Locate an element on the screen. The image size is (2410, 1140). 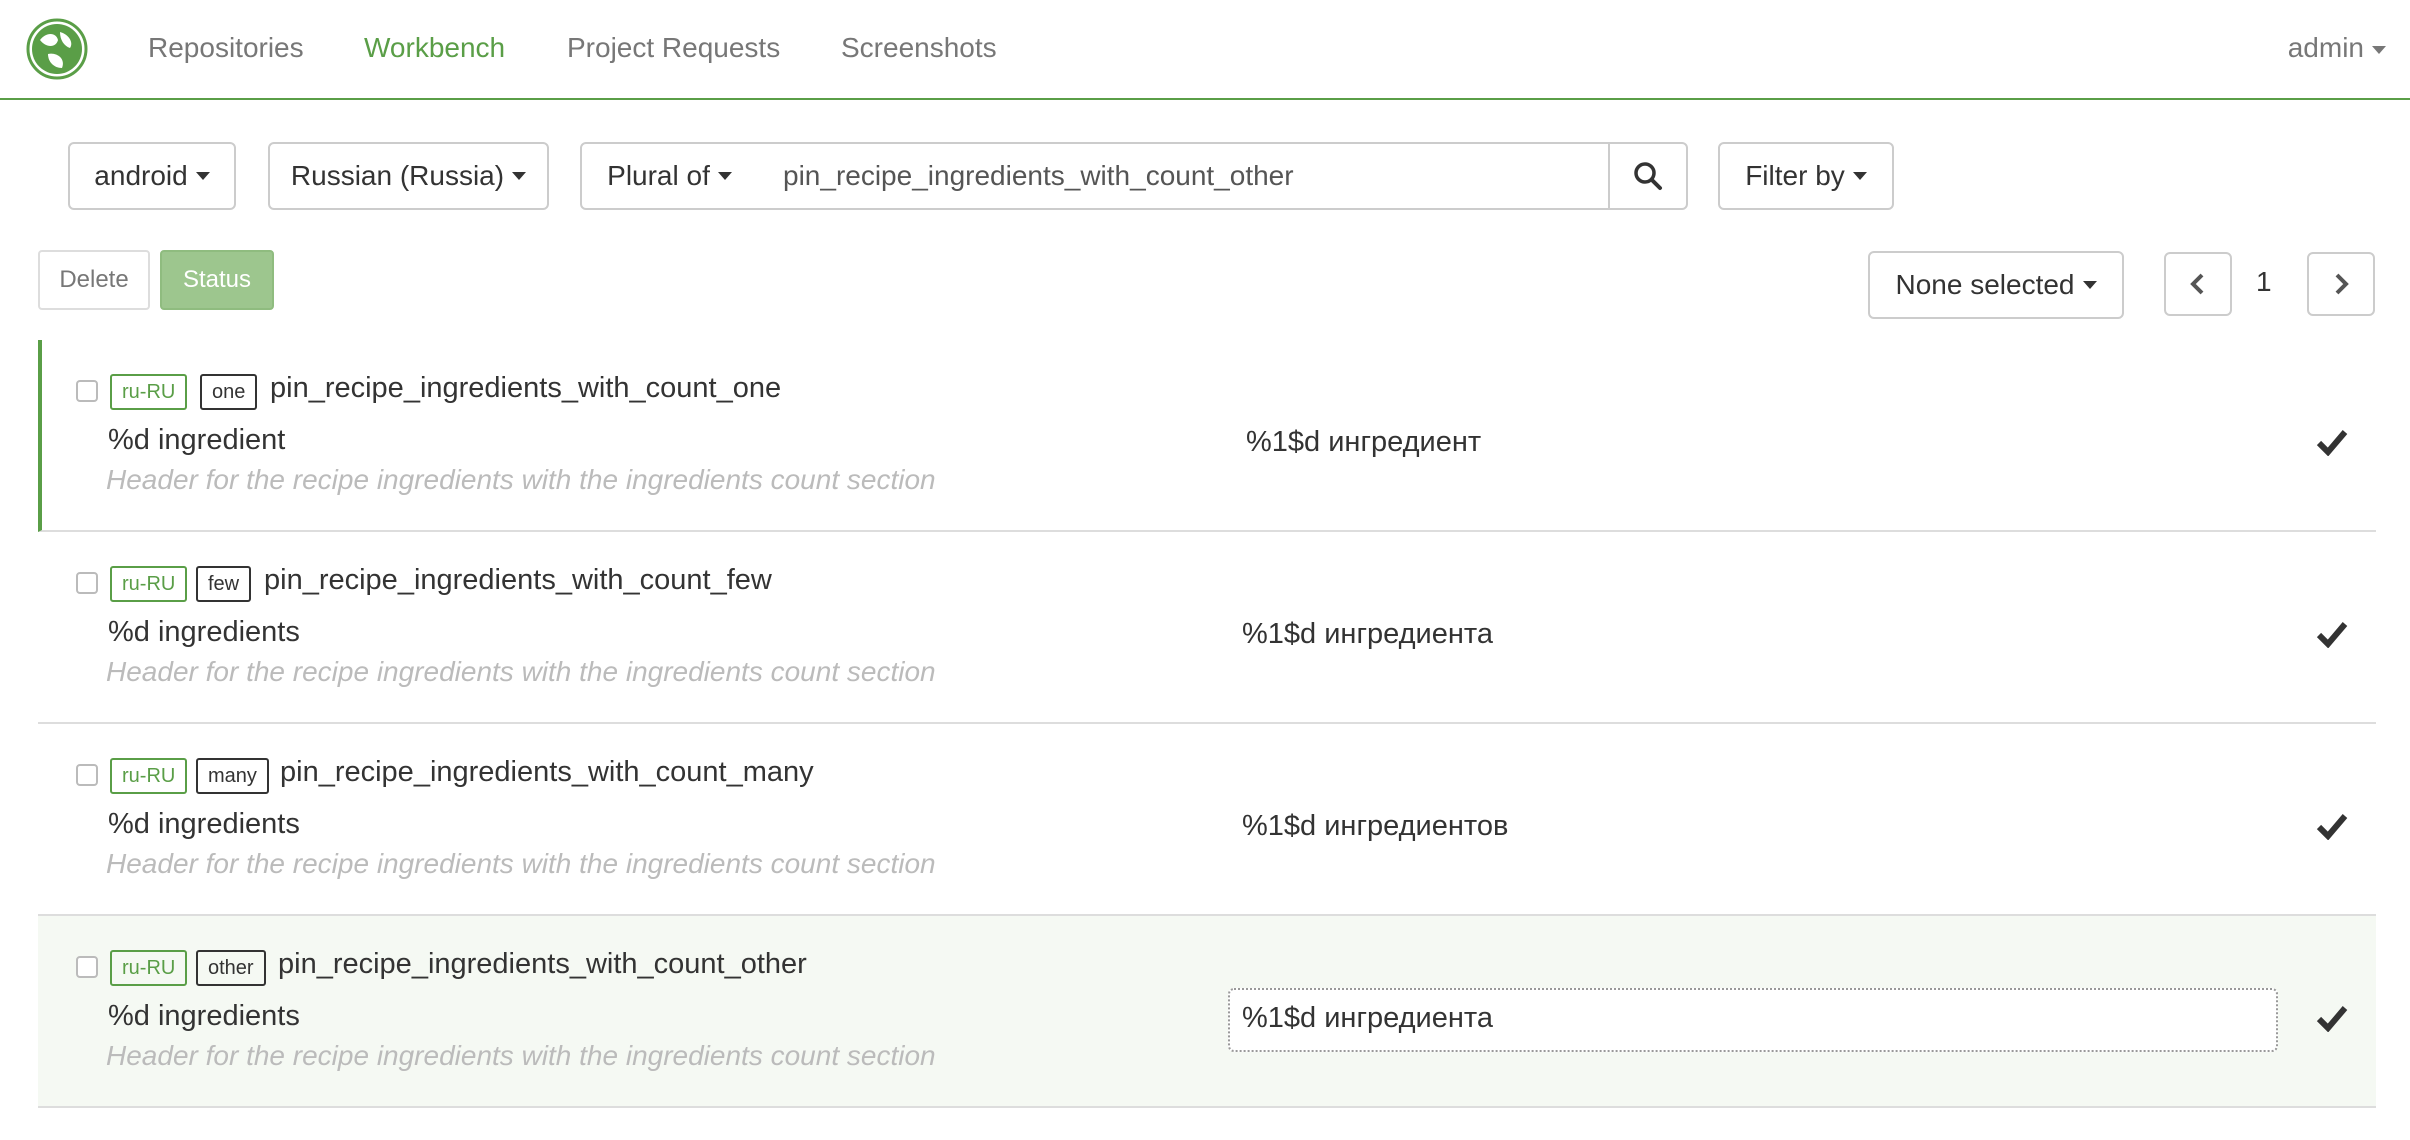
nav-link-screenshots: Screenshots is located at coordinates (919, 48).